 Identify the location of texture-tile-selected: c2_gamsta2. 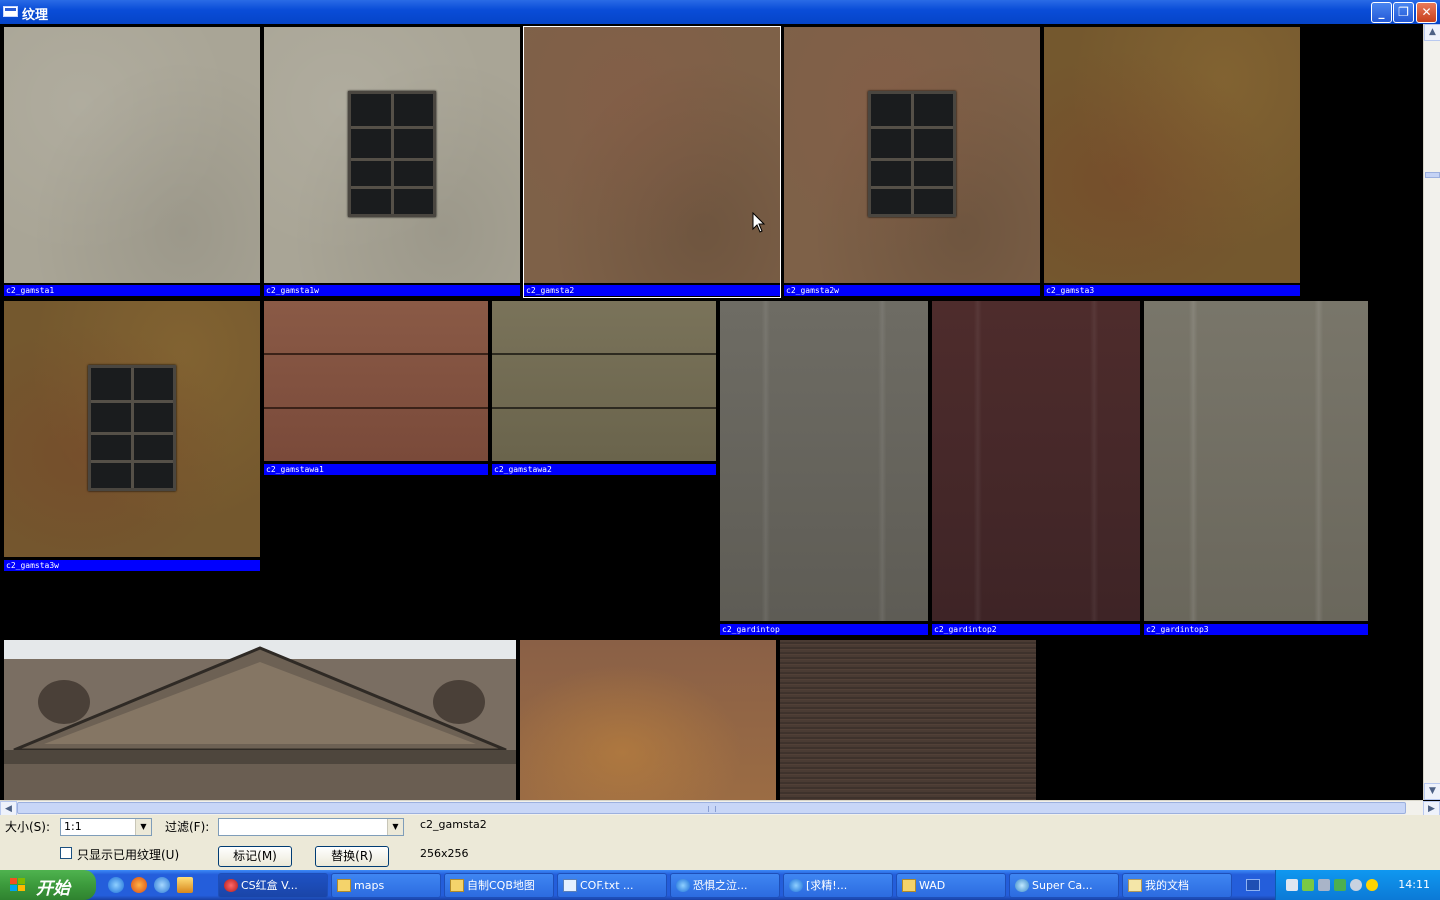
(652, 162).